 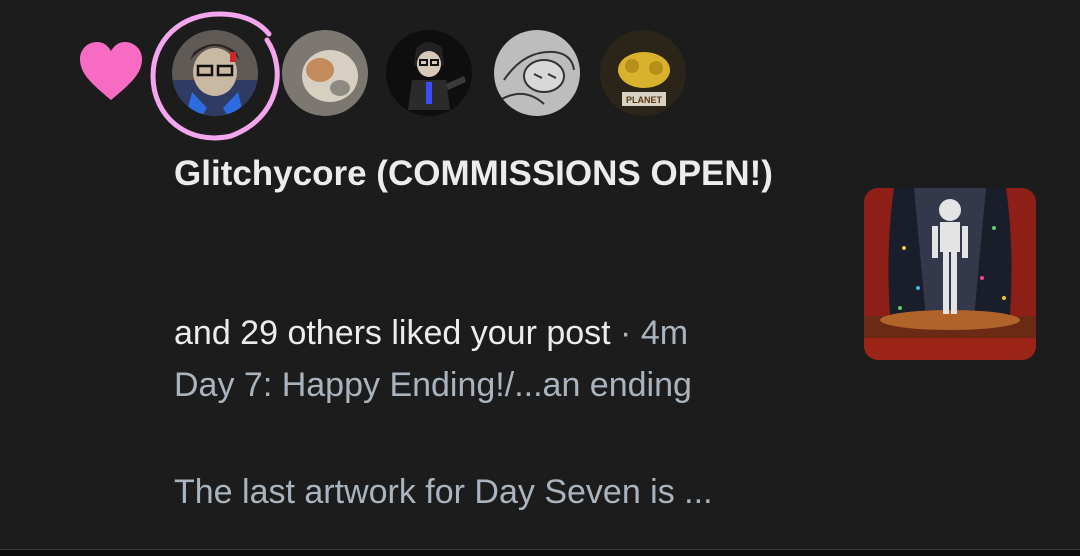 What do you see at coordinates (644, 100) in the screenshot?
I see `avatar-liker-5-label: PLANET` at bounding box center [644, 100].